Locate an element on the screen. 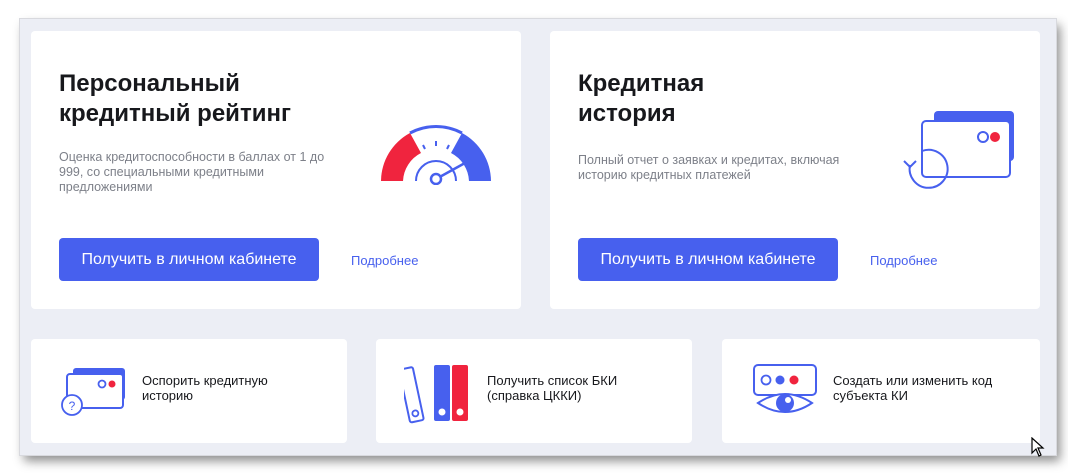  gauge-icon is located at coordinates (436, 155).